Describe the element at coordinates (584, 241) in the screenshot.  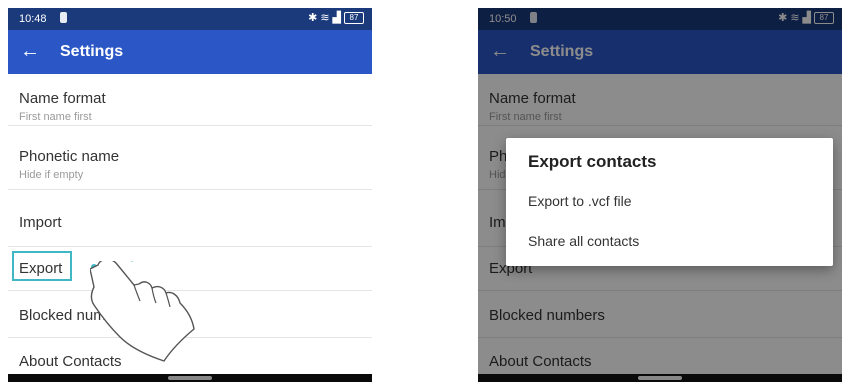
I see `option-label: Share all contacts` at that location.